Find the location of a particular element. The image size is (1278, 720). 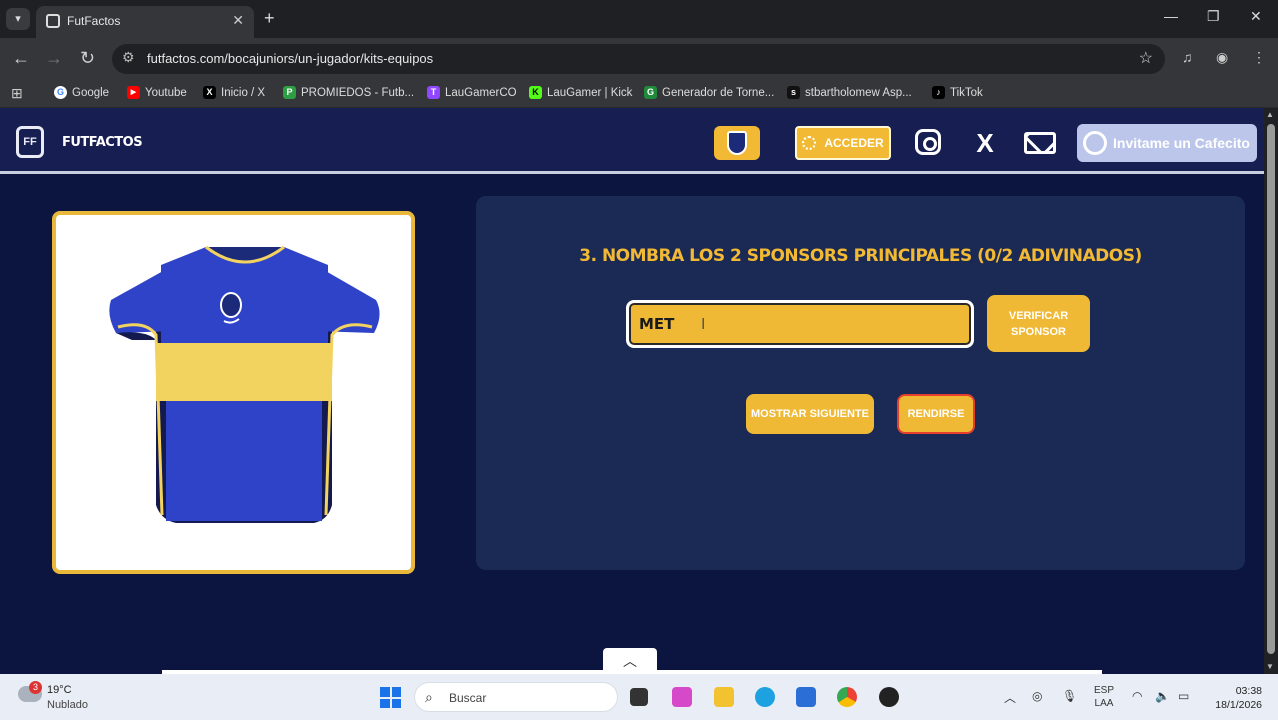

system-clock: 03:38 18/1/2026 is located at coordinates (1233, 698).